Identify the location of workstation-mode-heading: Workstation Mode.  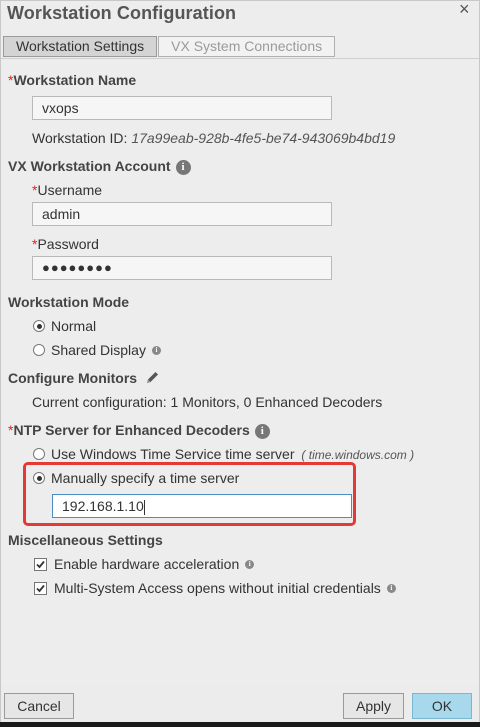
(69, 302).